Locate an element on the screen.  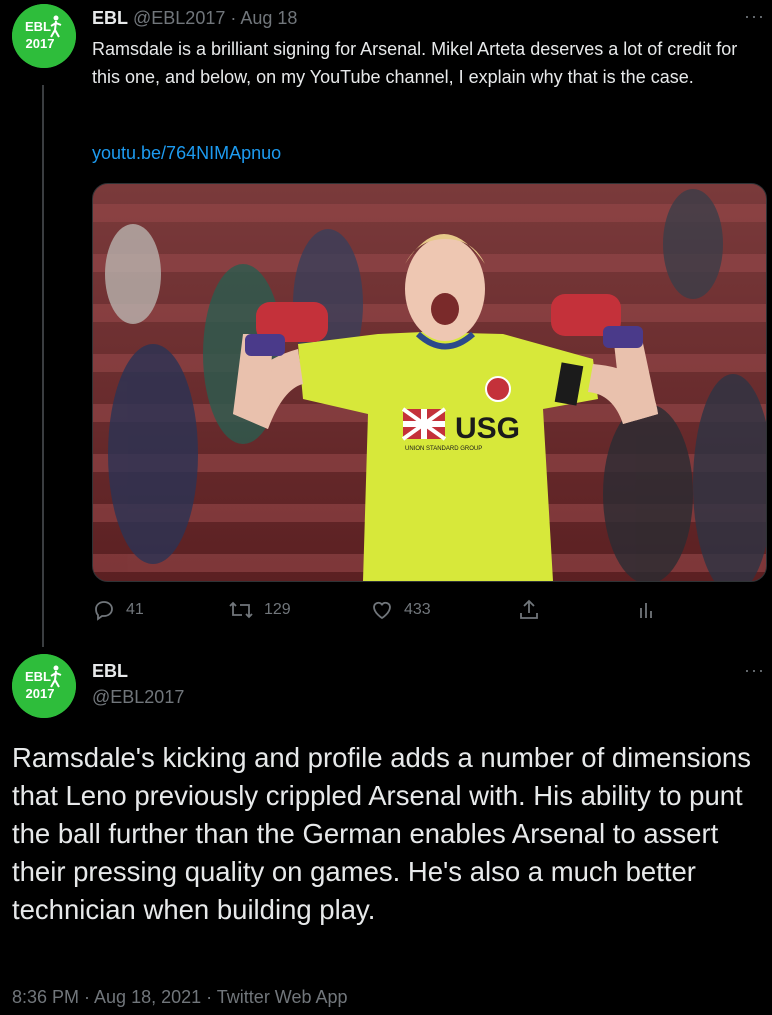
youtube-link: youtu.be/764NIMApnuo is located at coordinates (186, 153).